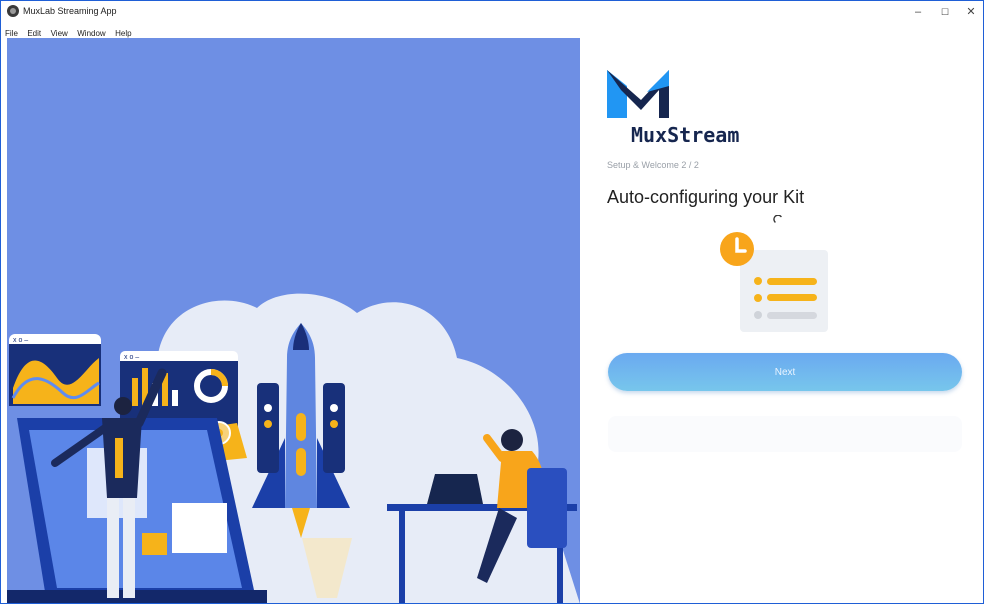 The width and height of the screenshot is (984, 604). What do you see at coordinates (653, 165) in the screenshot?
I see `setup-step-label: Setup & Welcome 2 / 2` at bounding box center [653, 165].